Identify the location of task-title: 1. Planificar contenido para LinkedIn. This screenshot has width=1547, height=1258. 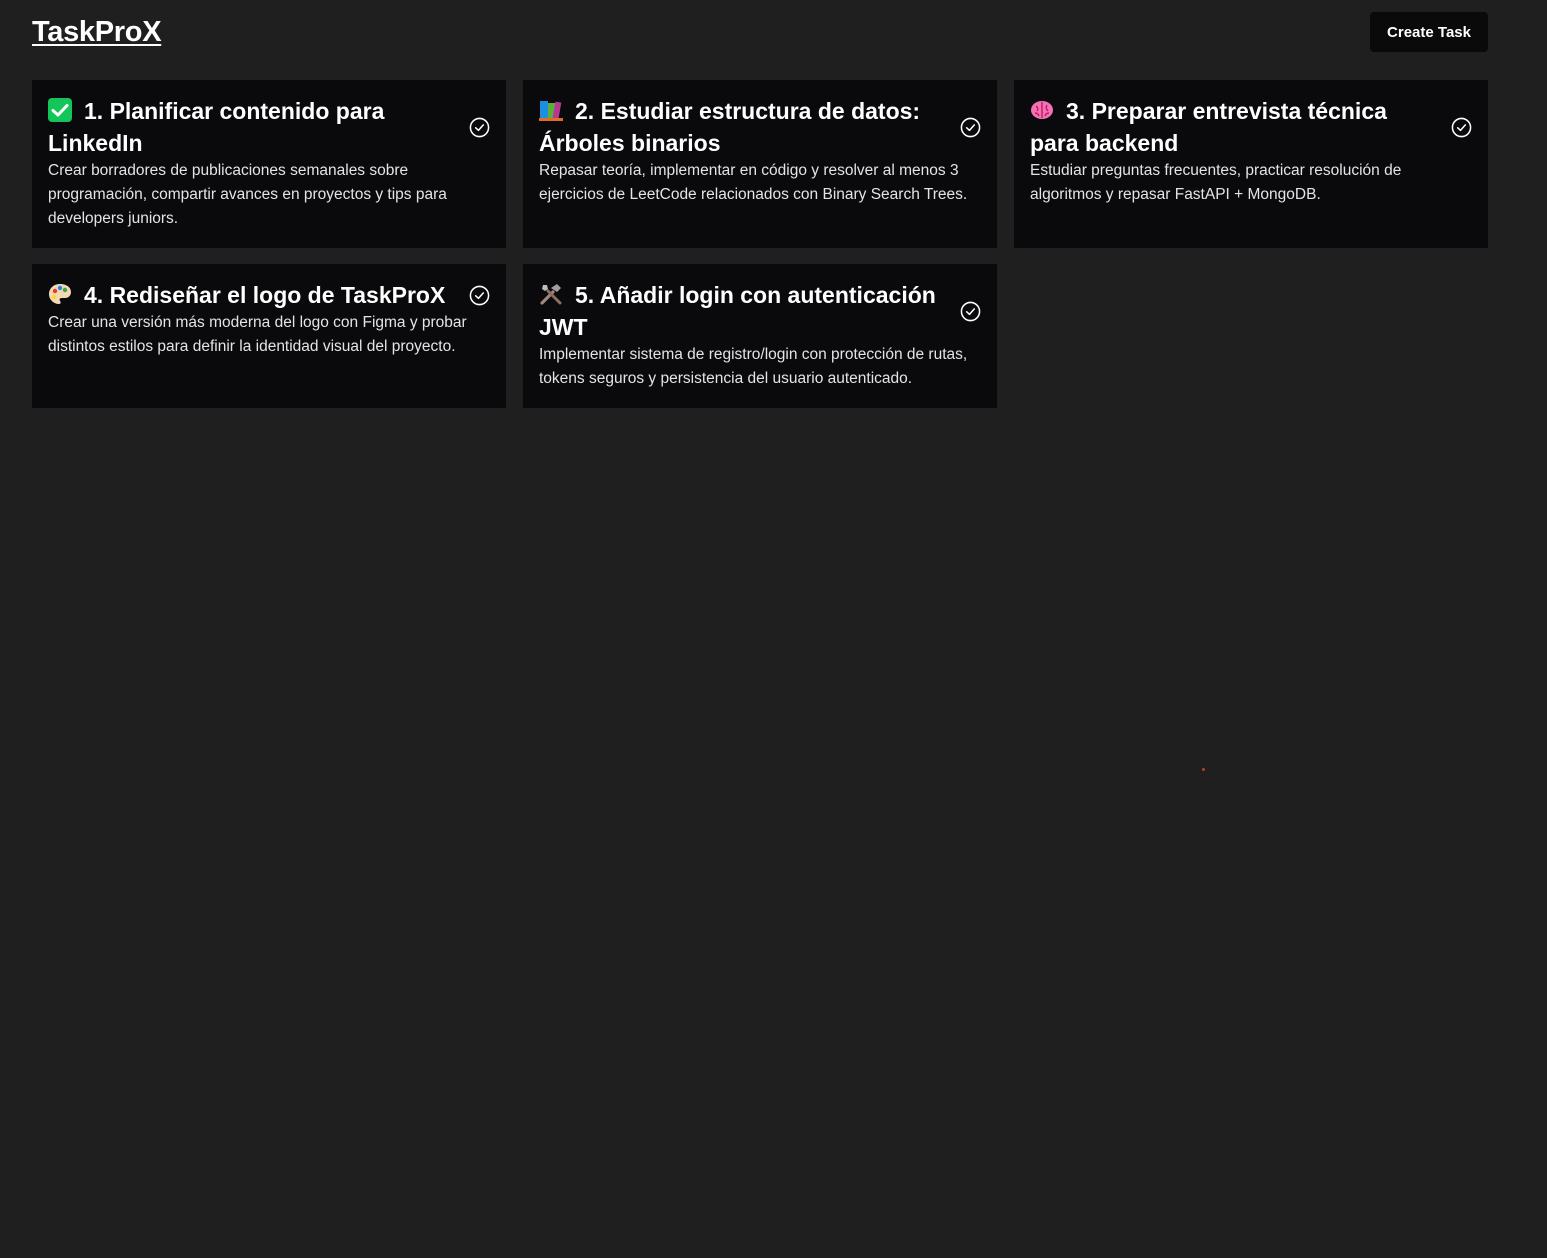
(258, 127).